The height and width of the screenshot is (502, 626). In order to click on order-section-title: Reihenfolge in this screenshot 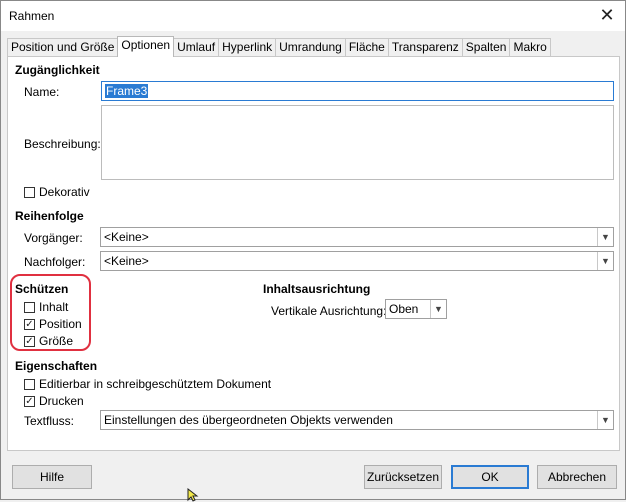, I will do `click(49, 216)`.